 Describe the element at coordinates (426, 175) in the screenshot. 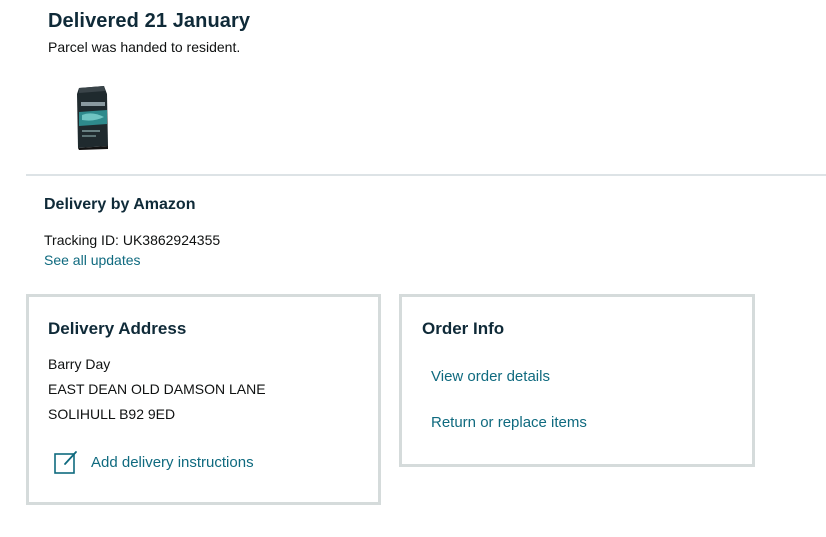

I see `section-divider` at that location.